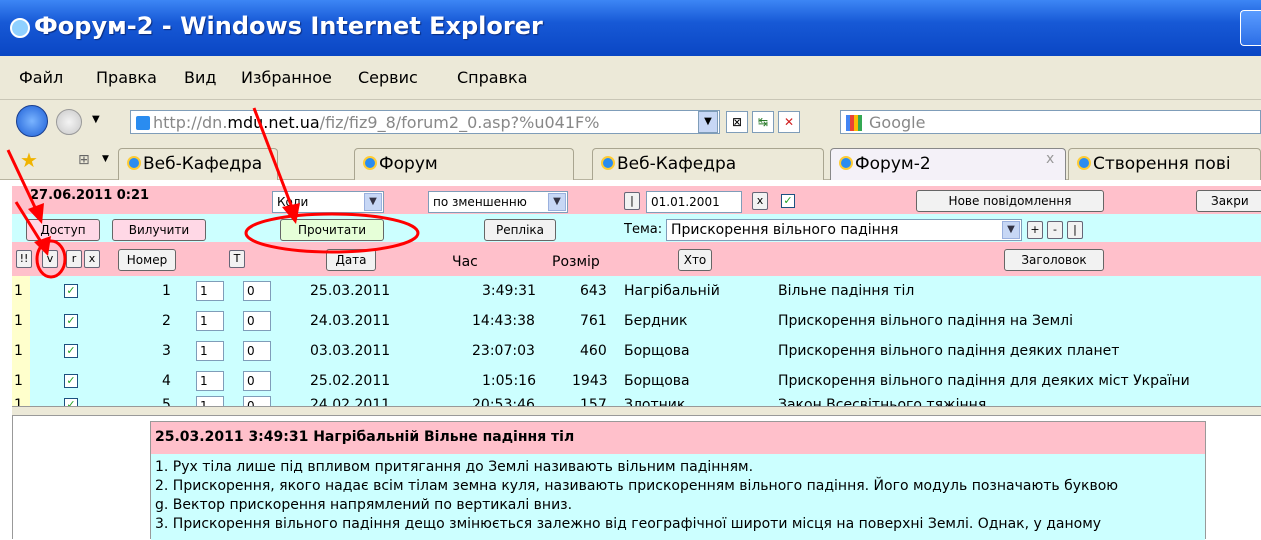  I want to click on annotation-ellipse-read, so click(332, 233).